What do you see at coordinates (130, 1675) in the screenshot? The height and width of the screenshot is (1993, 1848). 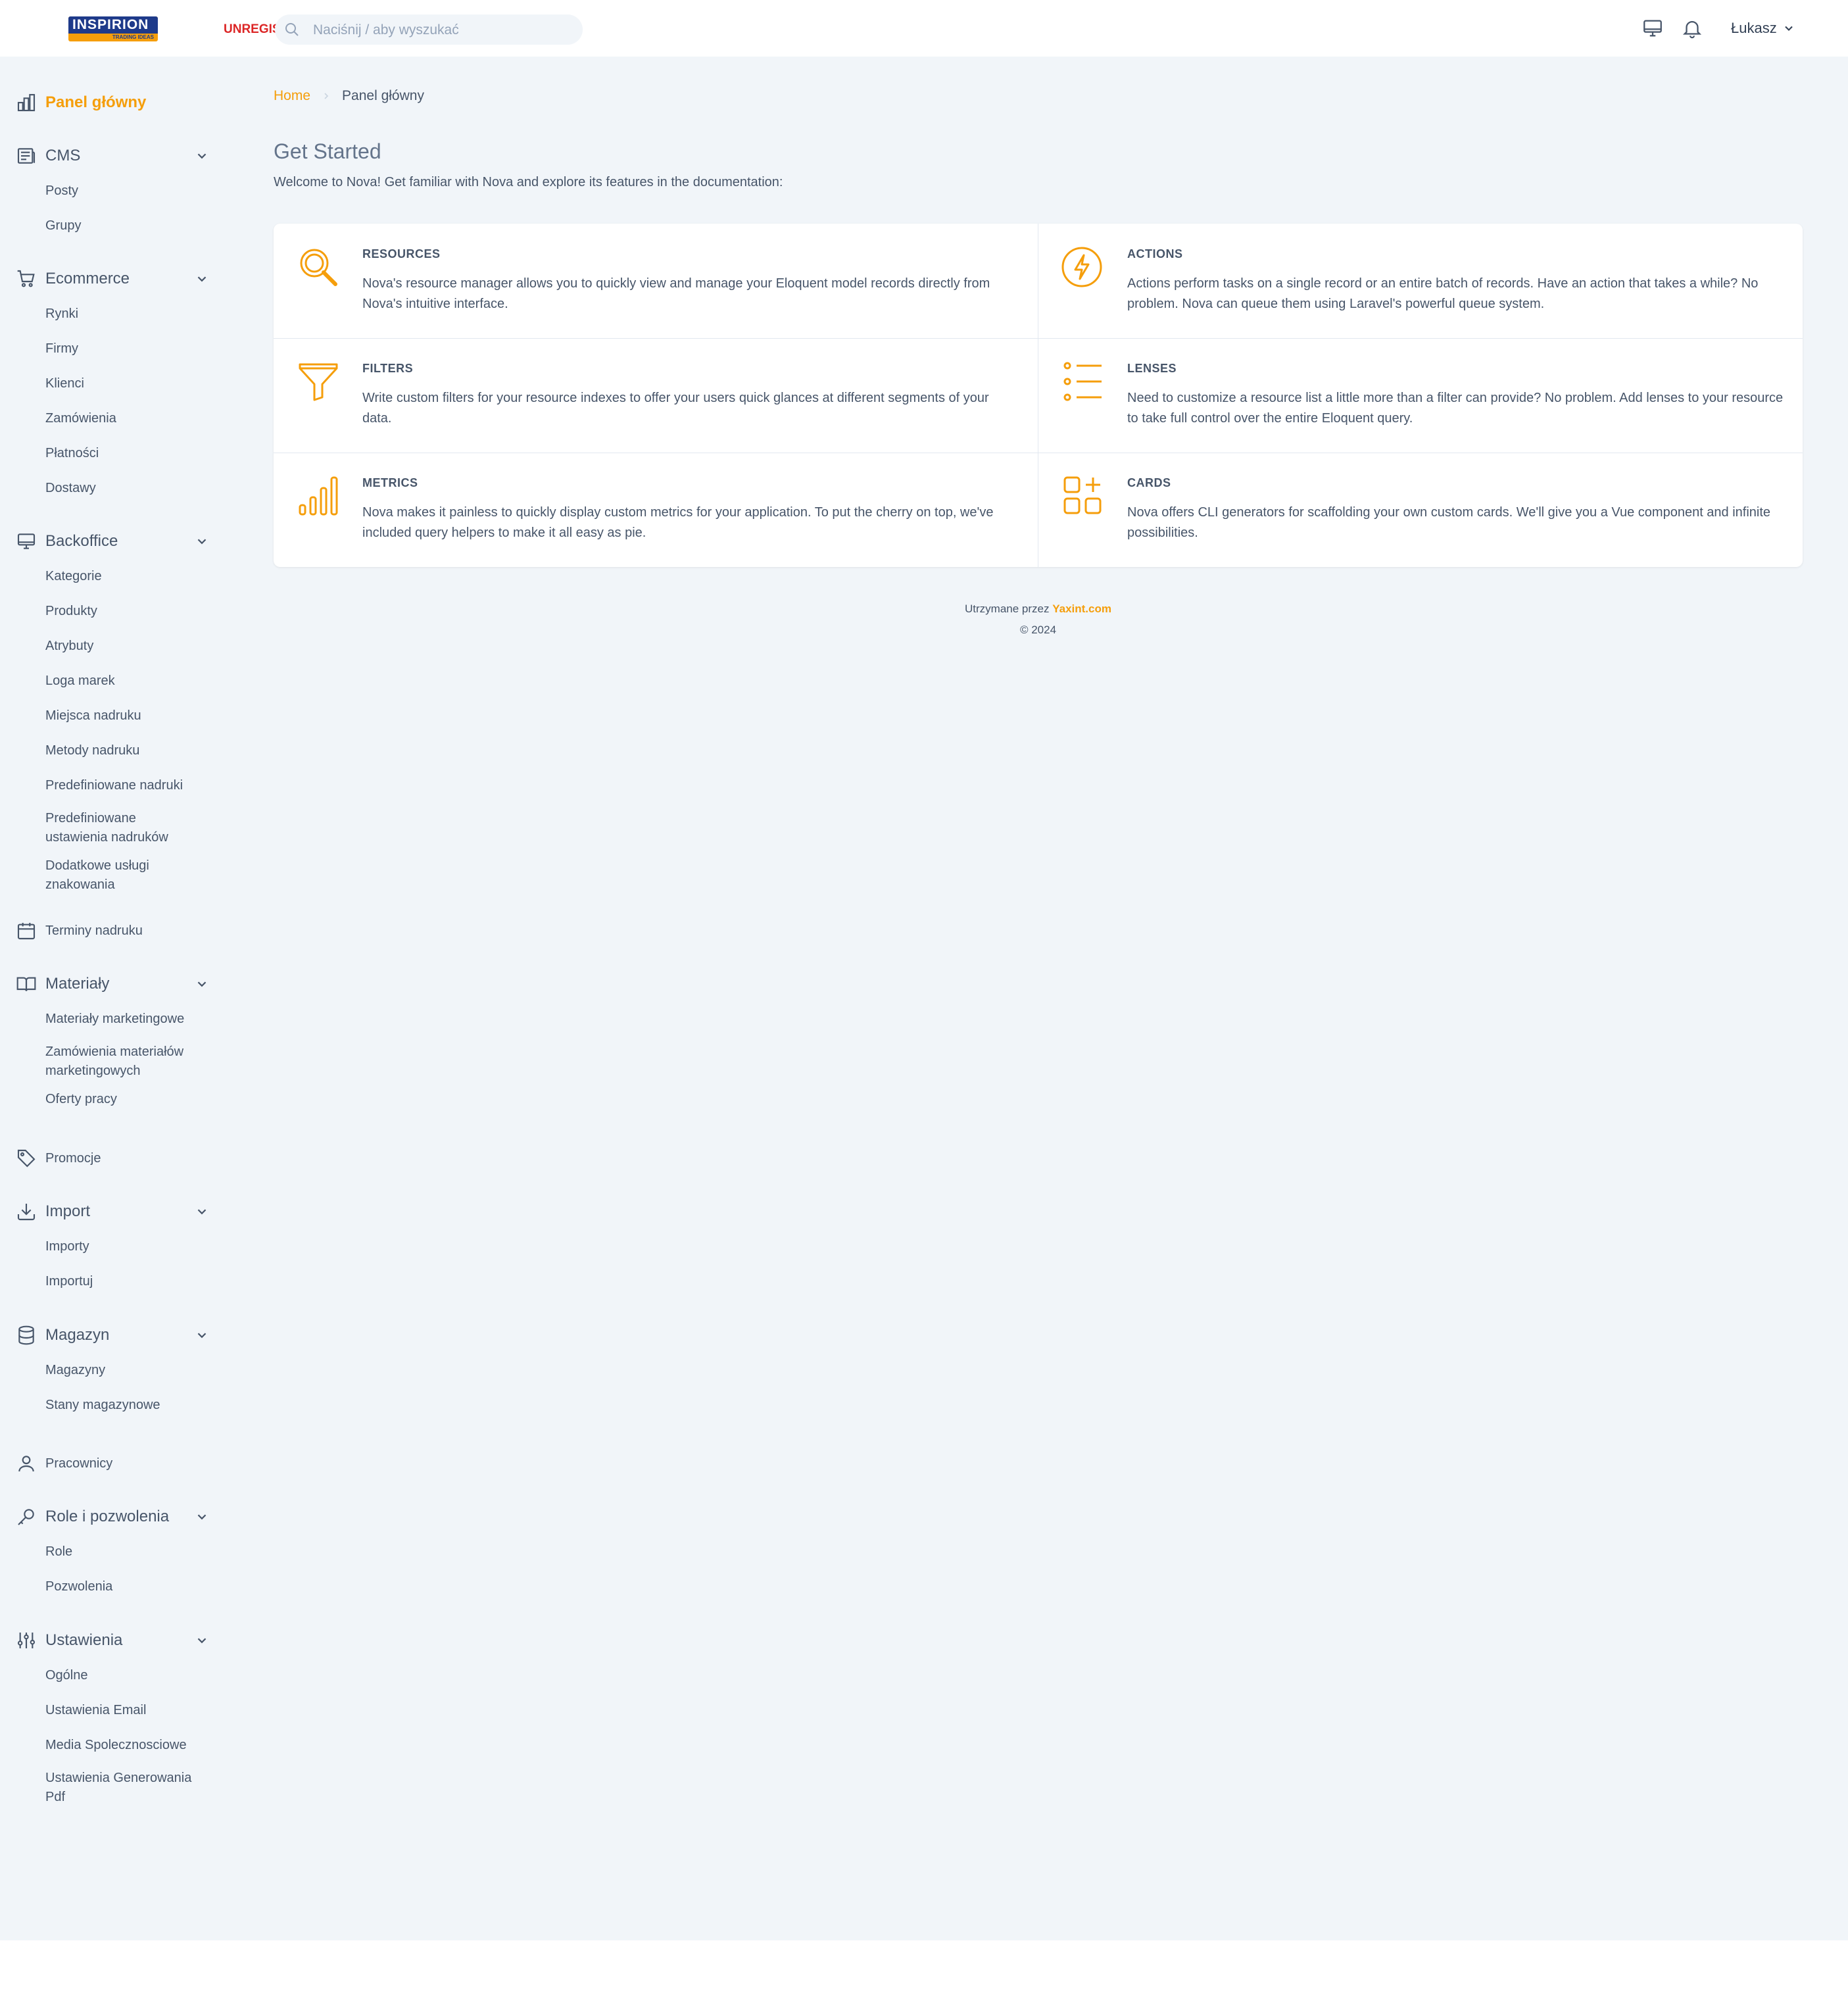 I see `sidebar-item-general: Ogólne` at bounding box center [130, 1675].